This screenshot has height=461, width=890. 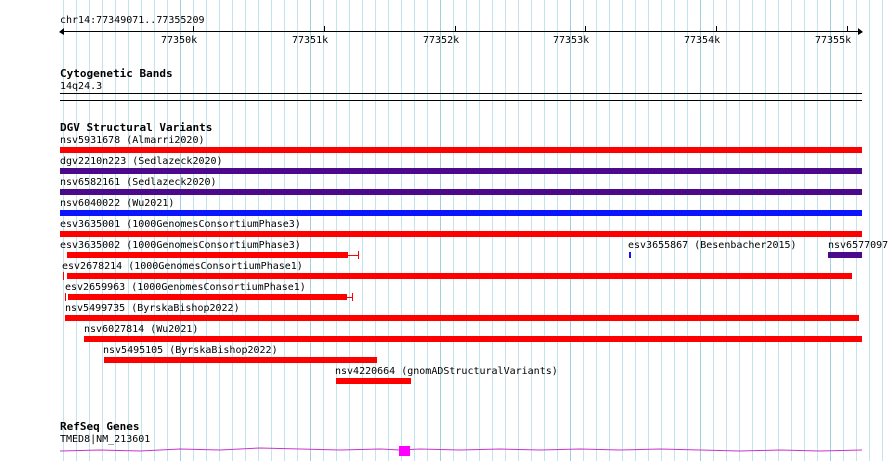 I want to click on gene-model, so click(x=461, y=451).